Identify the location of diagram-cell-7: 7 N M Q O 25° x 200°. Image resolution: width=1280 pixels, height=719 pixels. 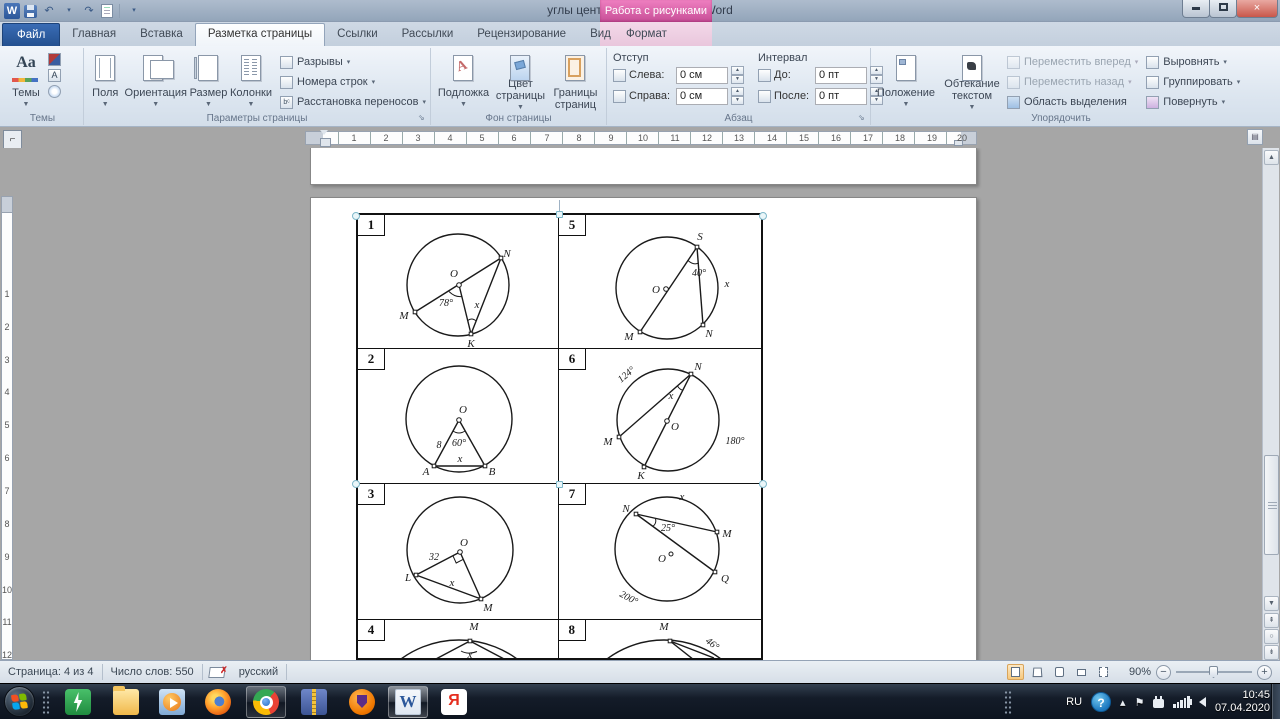
(660, 552).